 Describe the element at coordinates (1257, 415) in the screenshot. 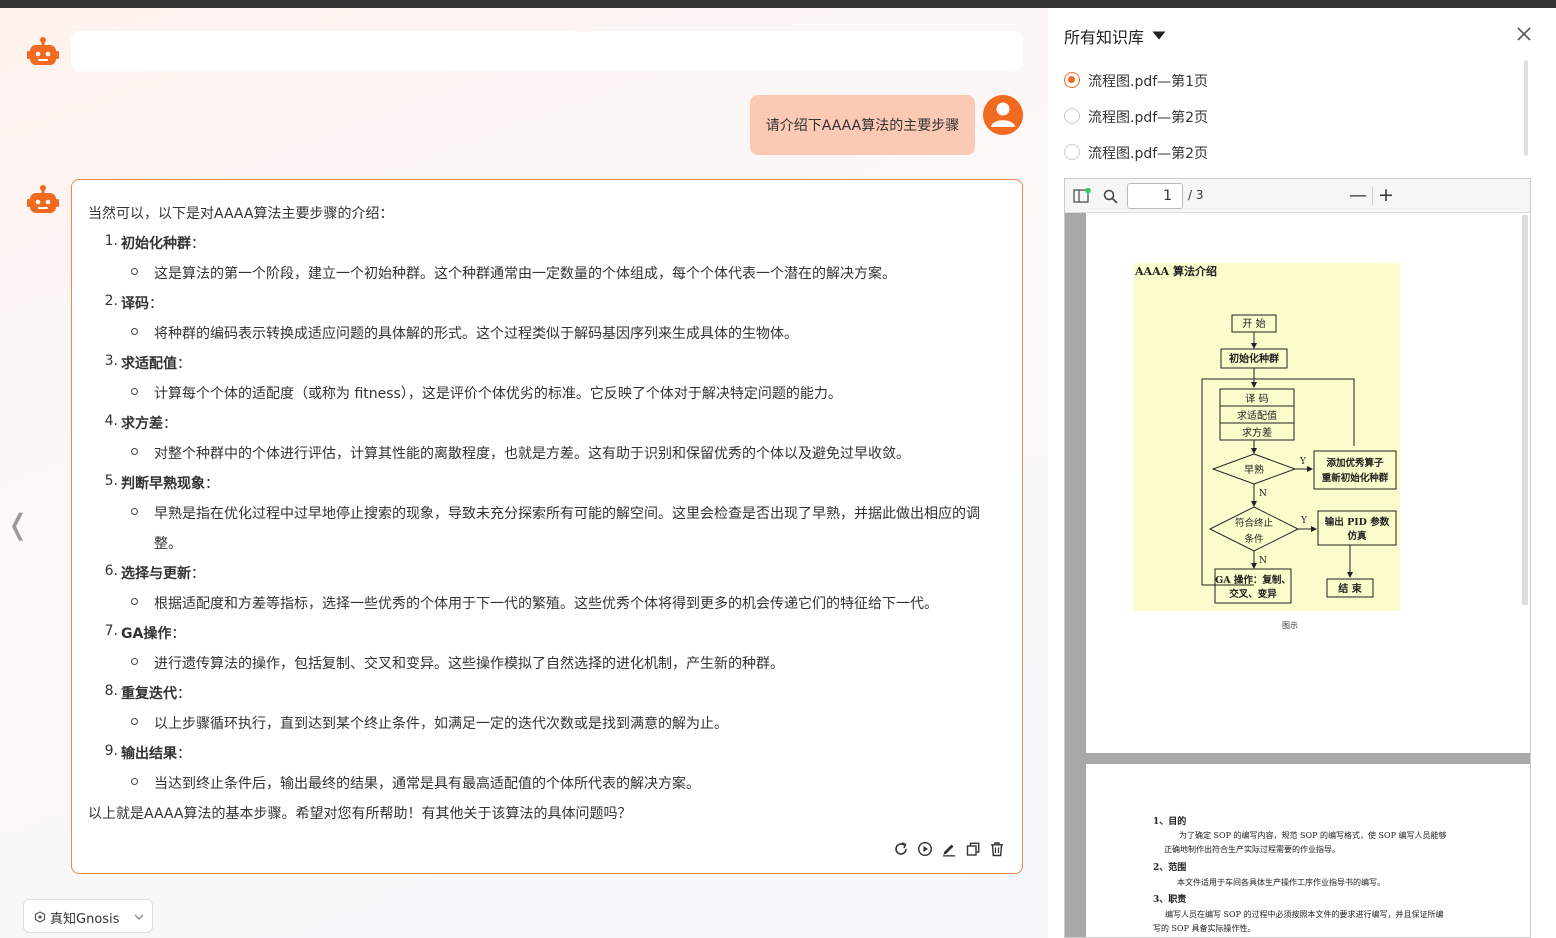

I see `node-fitness: 求适配值` at that location.